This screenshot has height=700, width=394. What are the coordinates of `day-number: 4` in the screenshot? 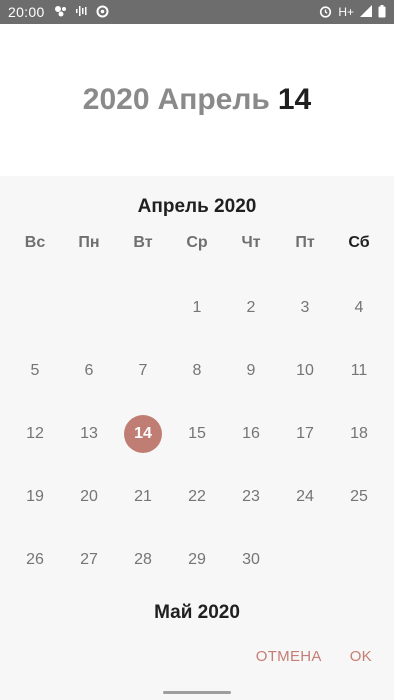 It's located at (359, 307).